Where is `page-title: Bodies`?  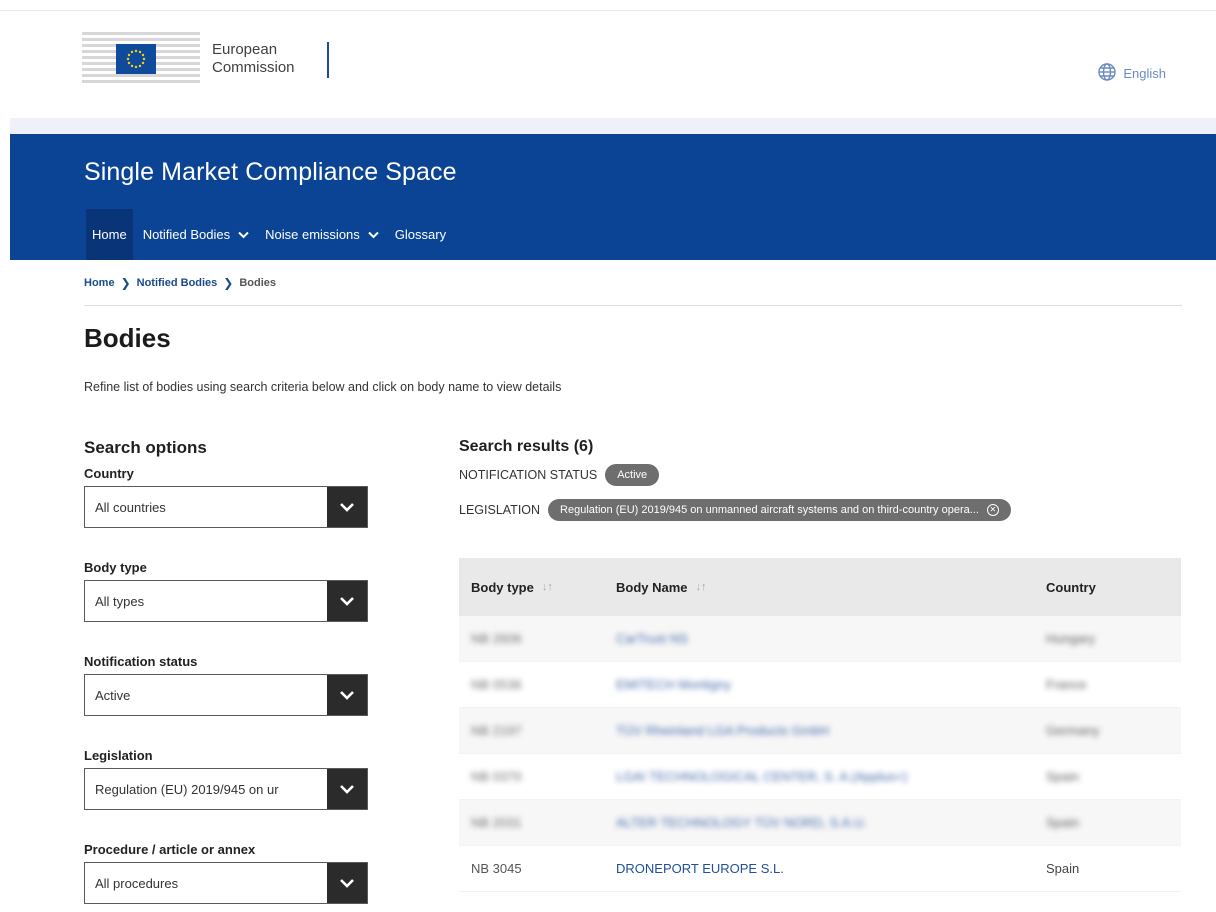
page-title: Bodies is located at coordinates (127, 338).